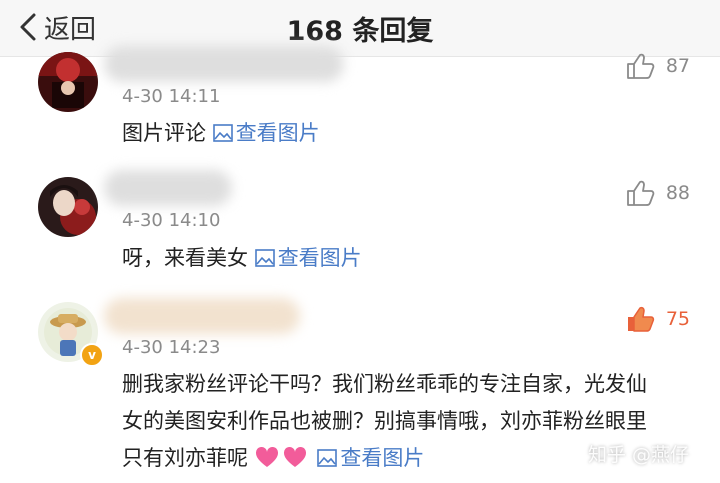 This screenshot has width=720, height=483. I want to click on like-count: 75, so click(677, 319).